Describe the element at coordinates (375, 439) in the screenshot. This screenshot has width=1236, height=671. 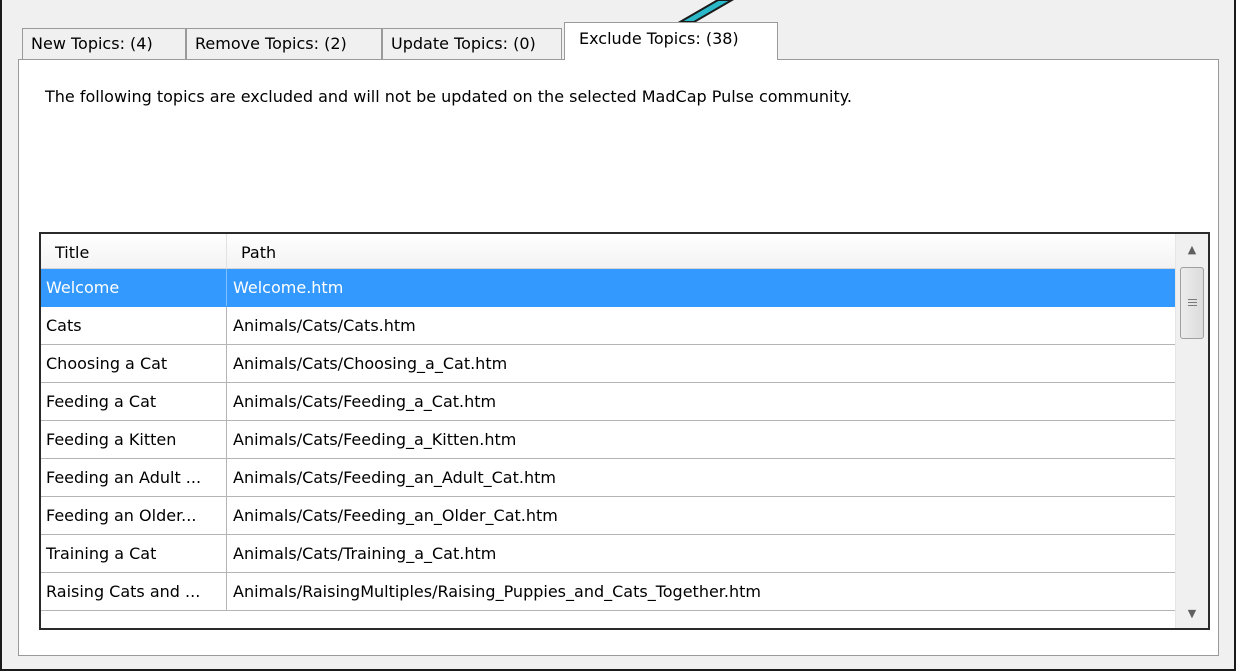
I see `row-path: Animals/Cats/Feeding_a_Kitten.htm` at that location.